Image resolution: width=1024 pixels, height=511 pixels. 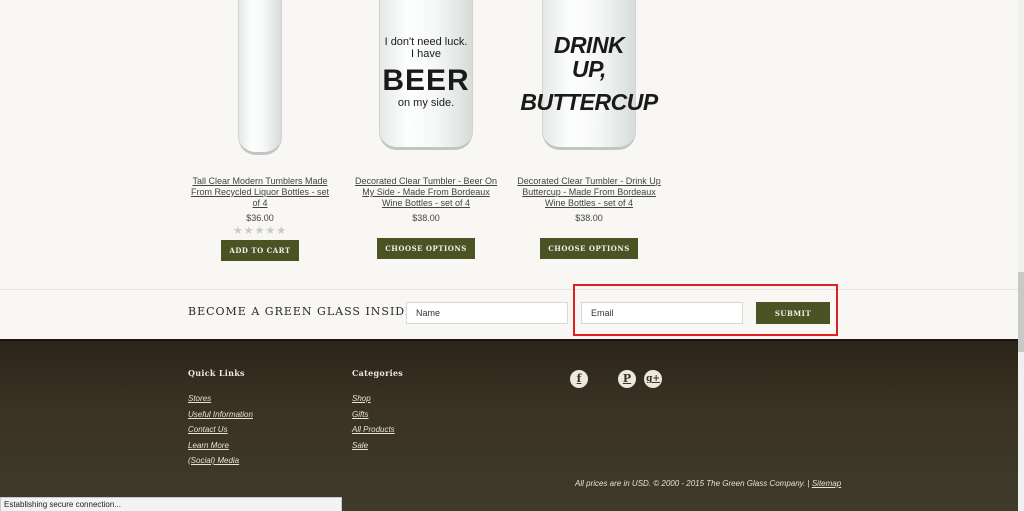 What do you see at coordinates (208, 445) in the screenshot?
I see `footer-link-learn-more: Learn More` at bounding box center [208, 445].